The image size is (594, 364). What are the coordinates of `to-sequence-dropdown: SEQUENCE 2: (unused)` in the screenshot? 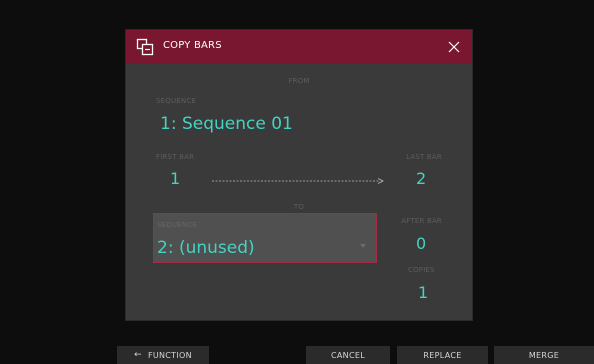 It's located at (265, 238).